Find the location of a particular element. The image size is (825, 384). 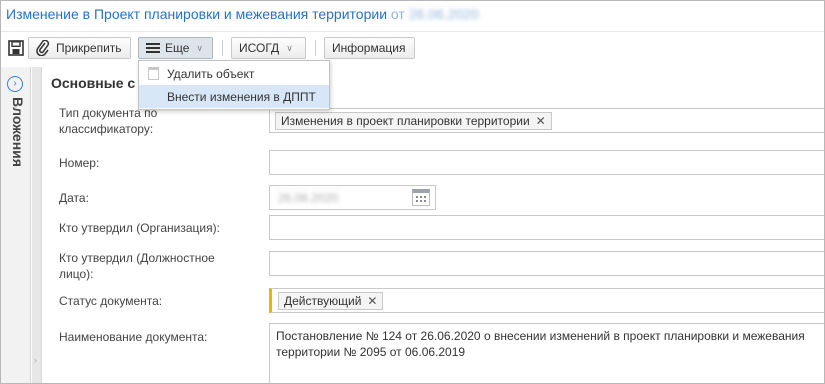

date-value: 26.06.2020 is located at coordinates (308, 198).